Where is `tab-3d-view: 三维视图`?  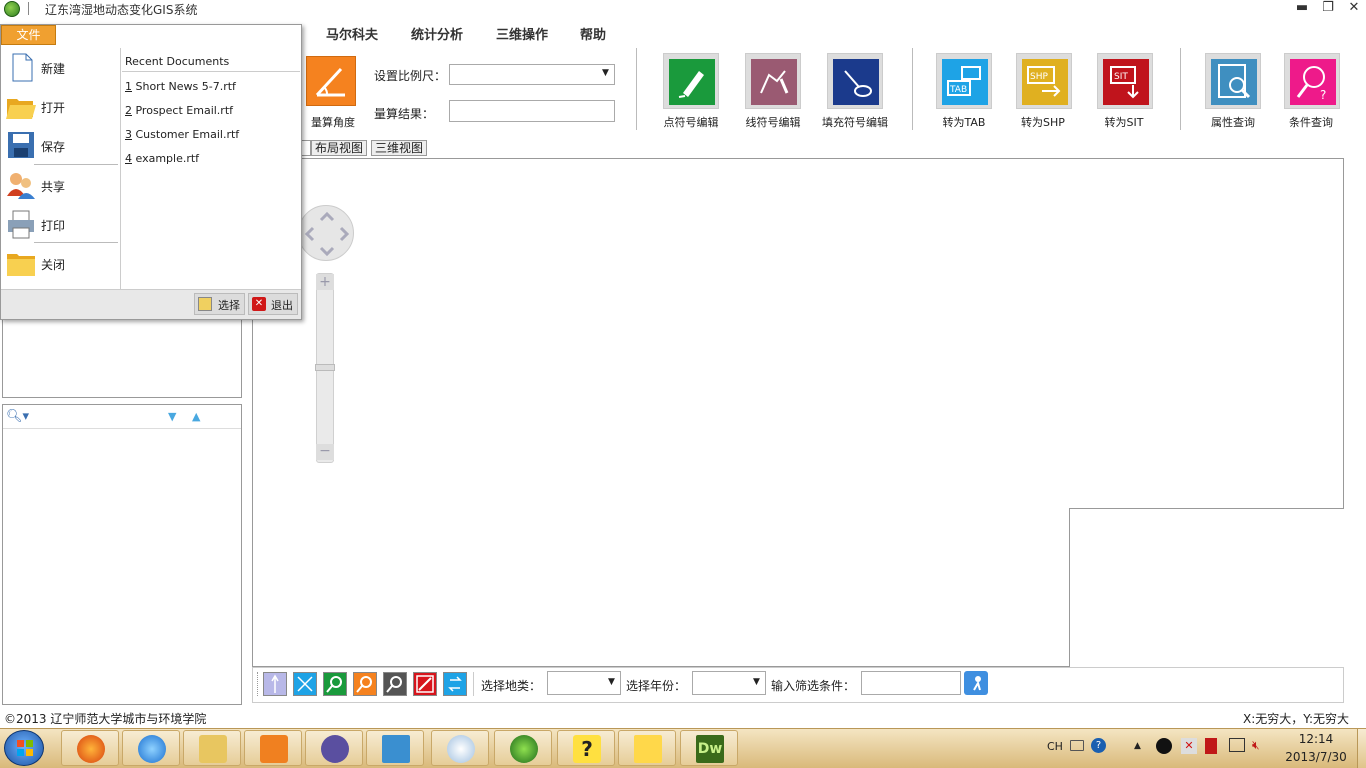 tab-3d-view: 三维视图 is located at coordinates (399, 148).